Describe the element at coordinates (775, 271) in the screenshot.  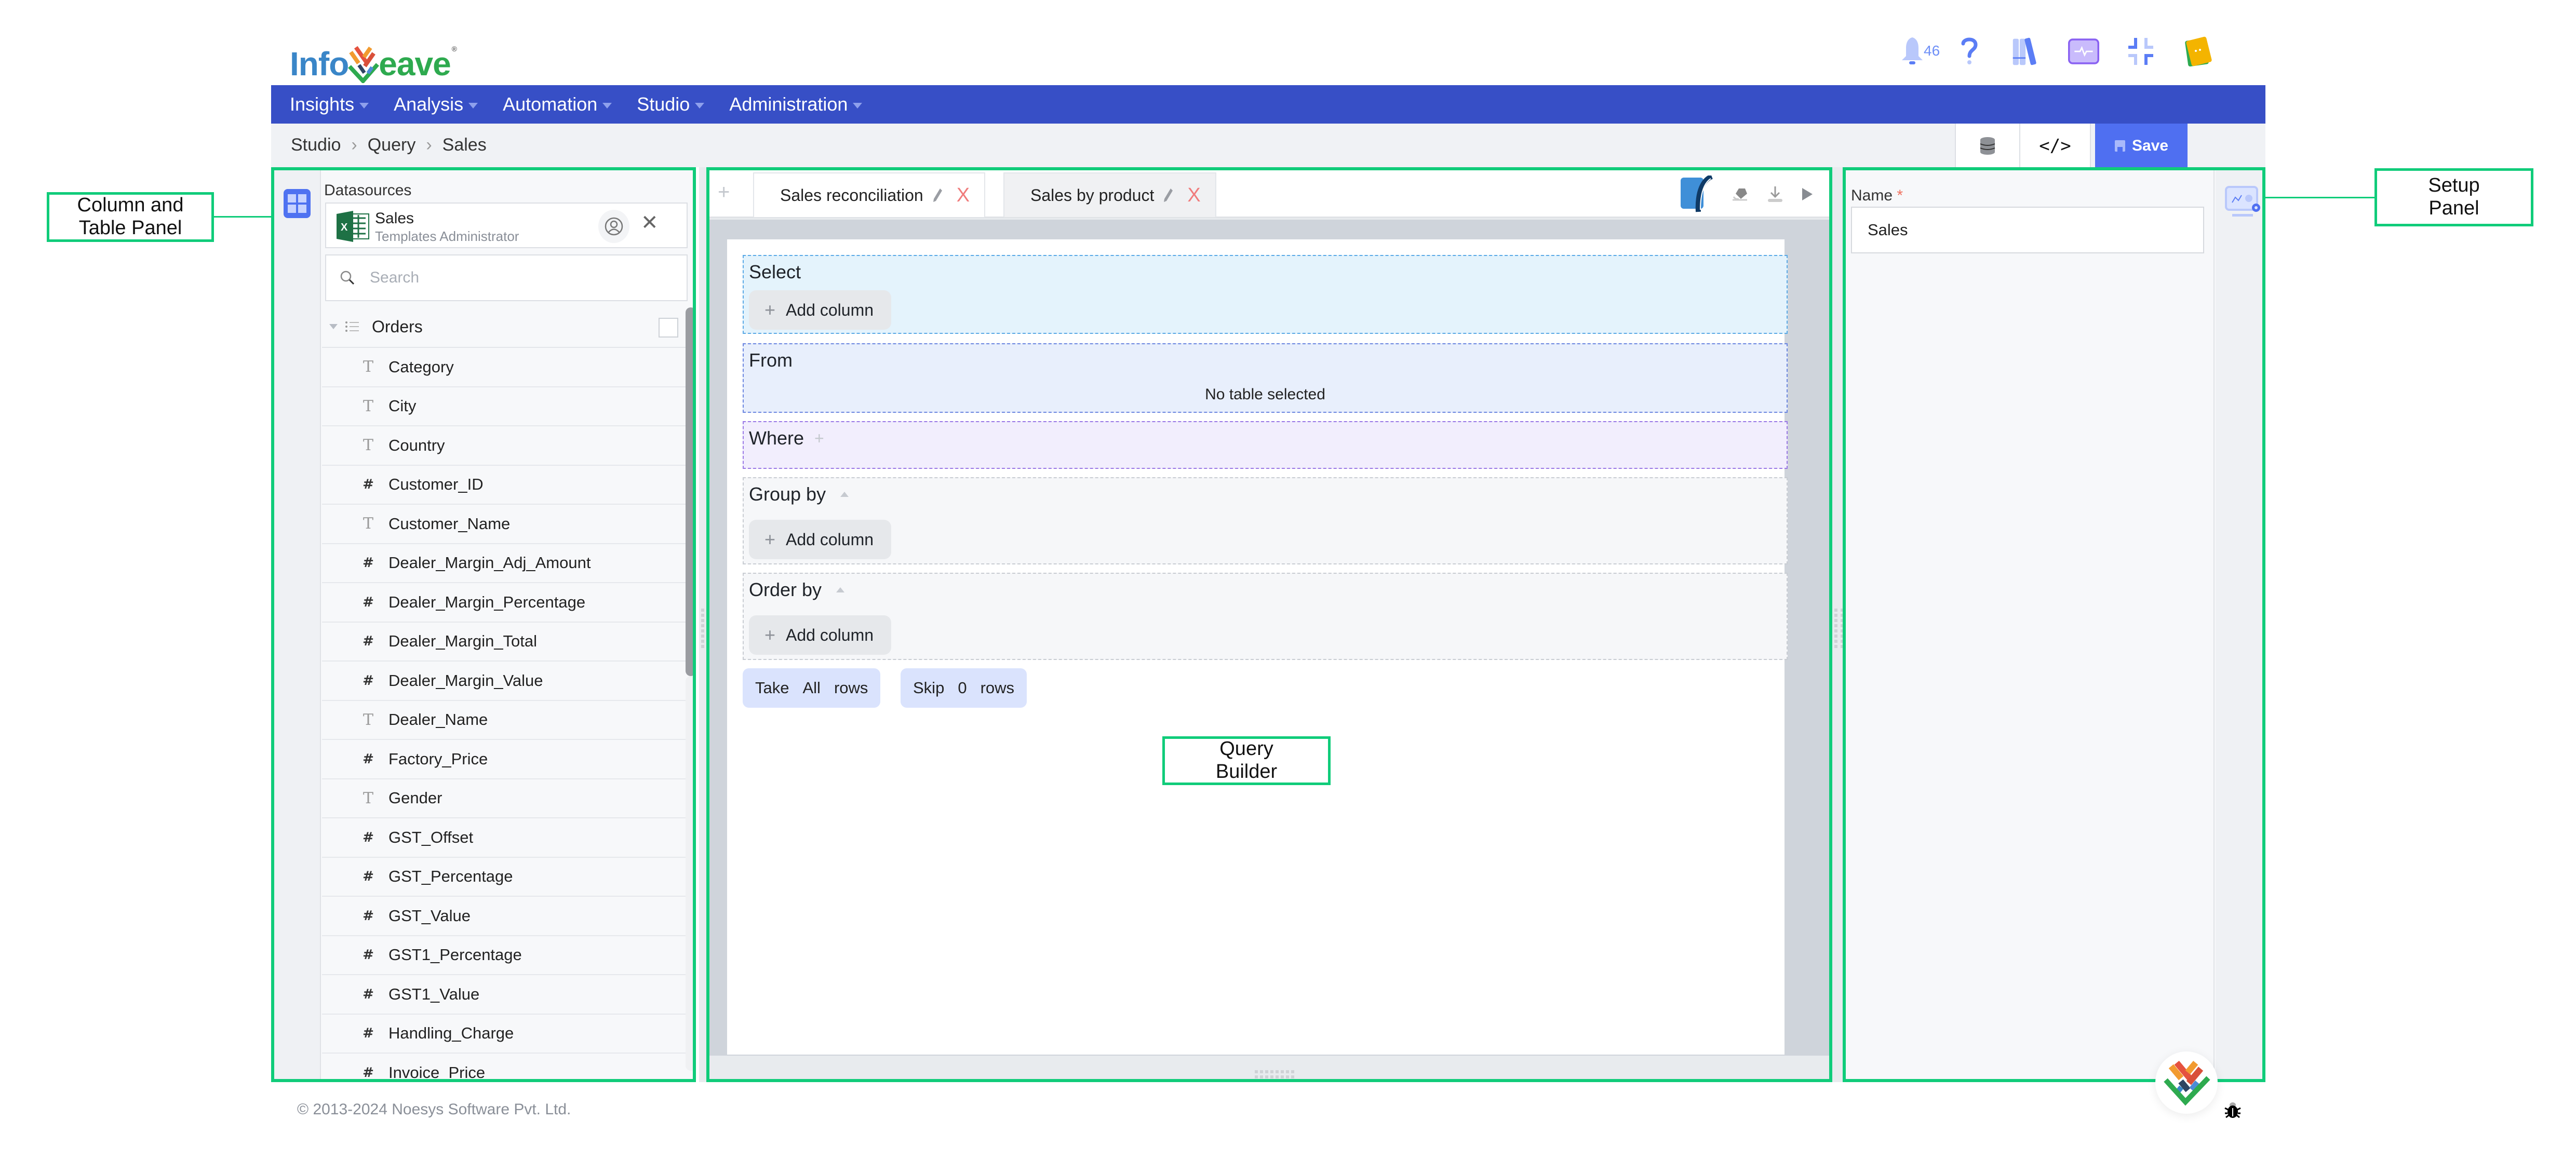
I see `select-title: Select` at that location.